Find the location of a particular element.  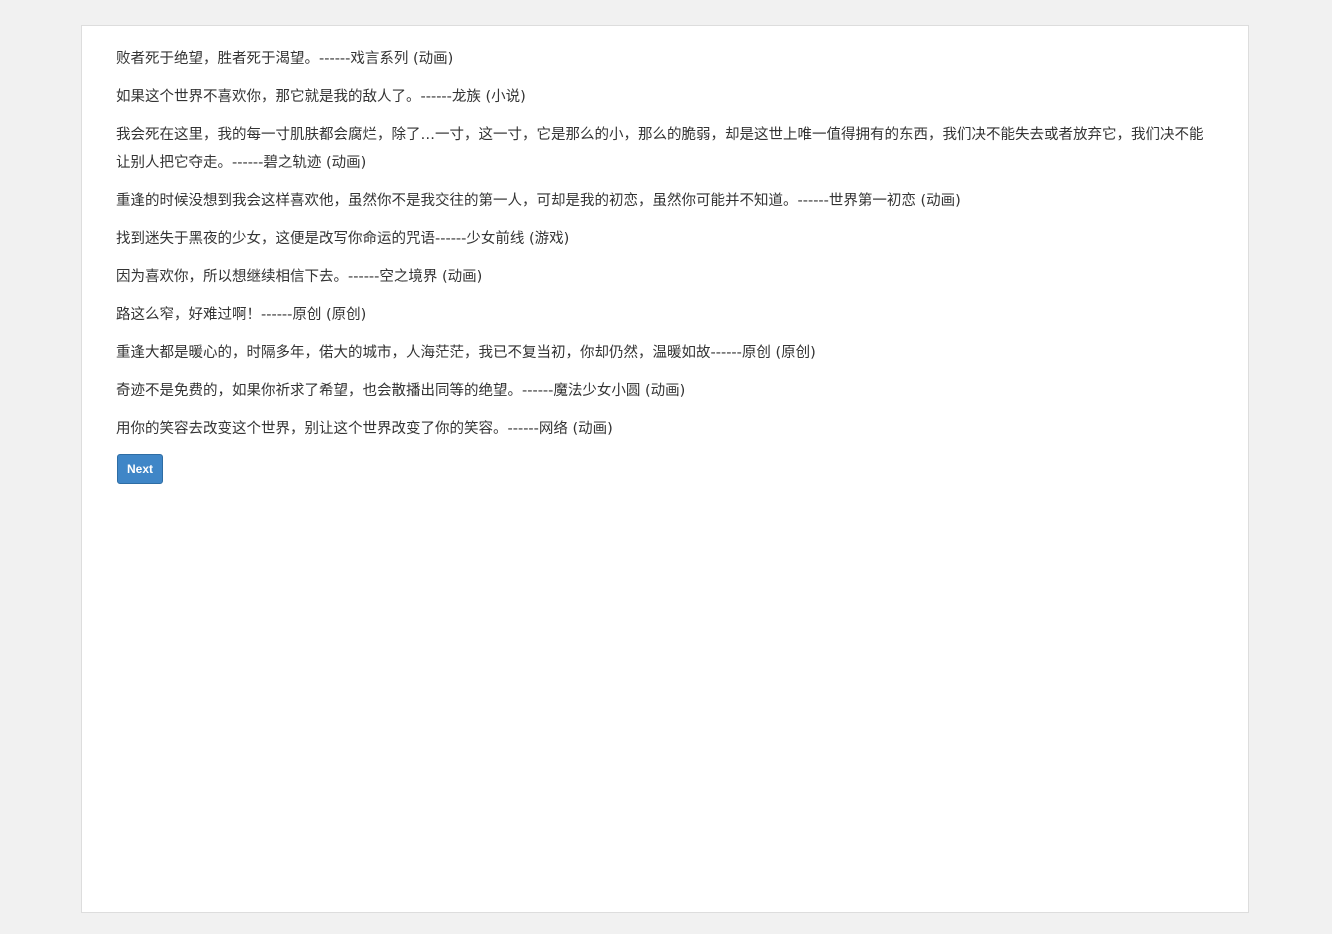

quote-item: 找到迷失于黑夜的少女，这便是改写你命运的咒语------少女前线 (游戏) is located at coordinates (343, 239).